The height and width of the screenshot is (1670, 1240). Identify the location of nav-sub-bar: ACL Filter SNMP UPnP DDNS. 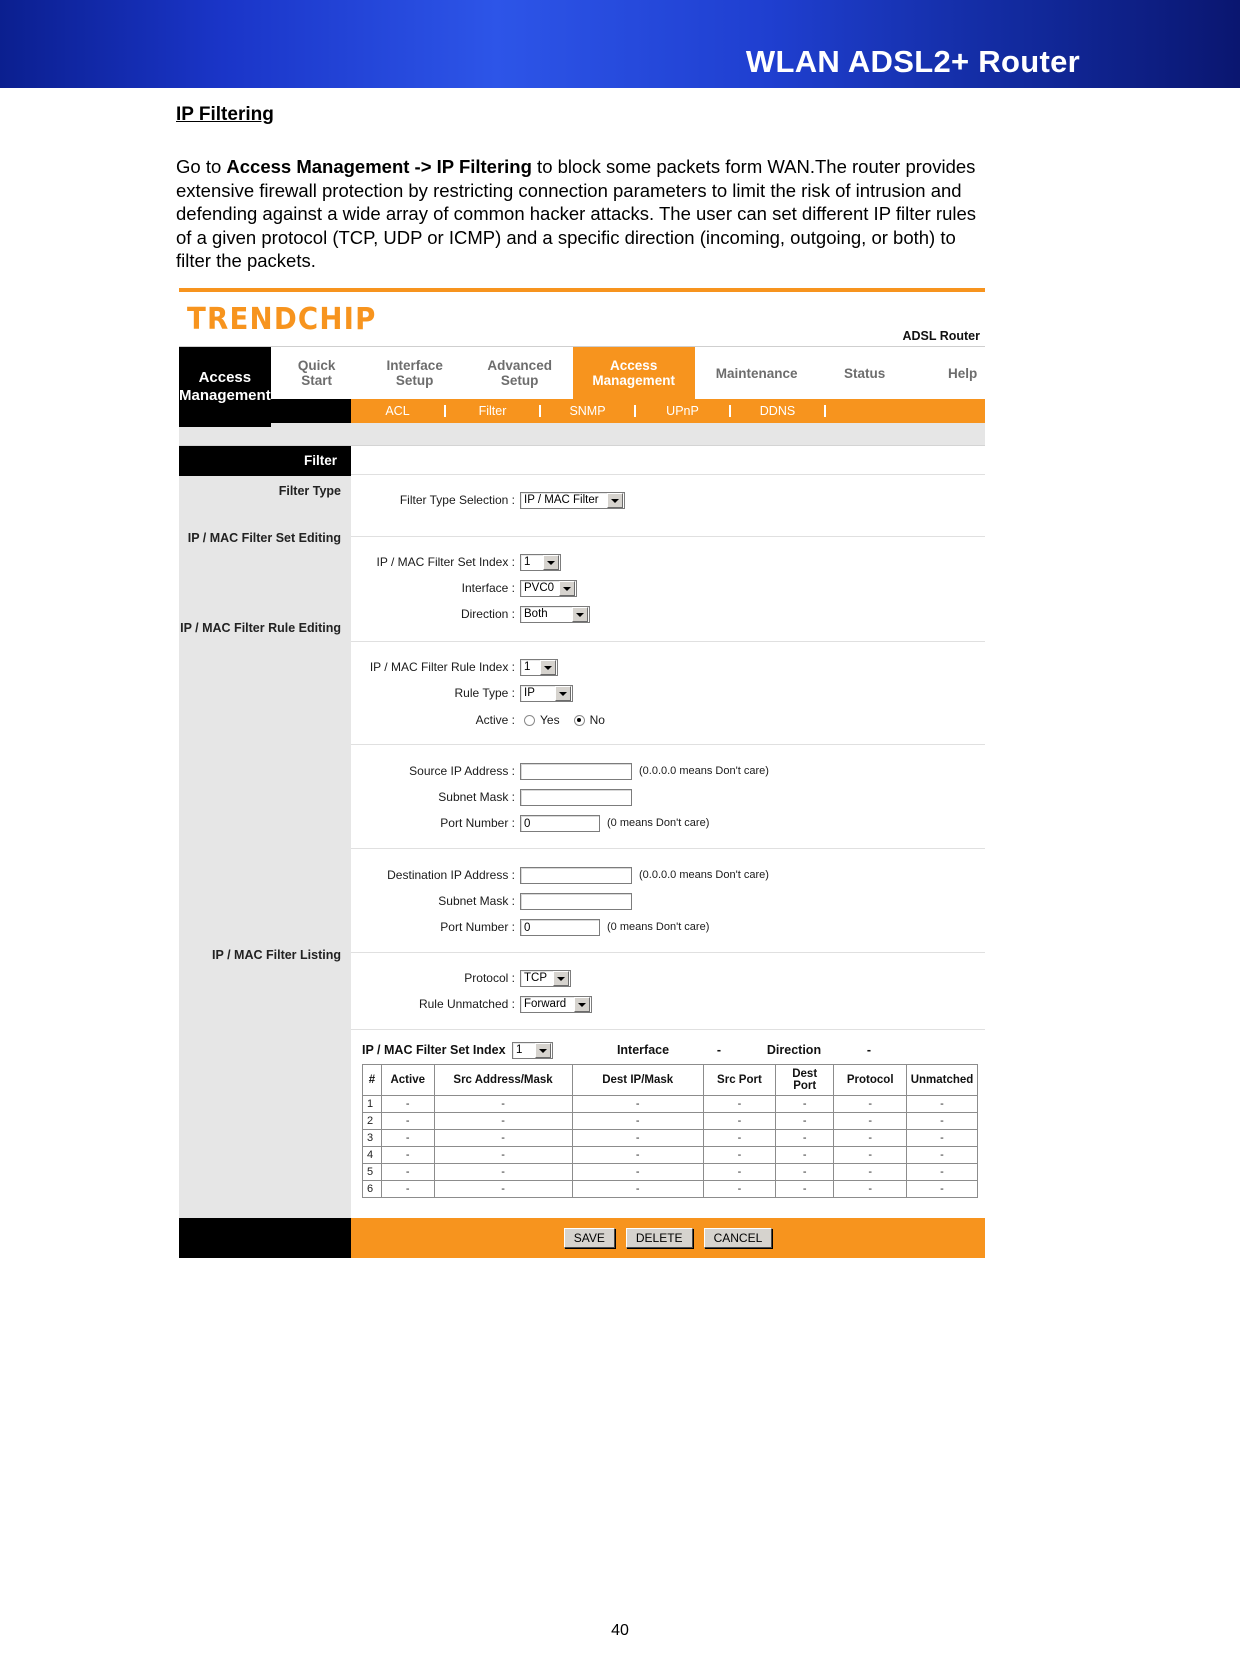
(668, 411).